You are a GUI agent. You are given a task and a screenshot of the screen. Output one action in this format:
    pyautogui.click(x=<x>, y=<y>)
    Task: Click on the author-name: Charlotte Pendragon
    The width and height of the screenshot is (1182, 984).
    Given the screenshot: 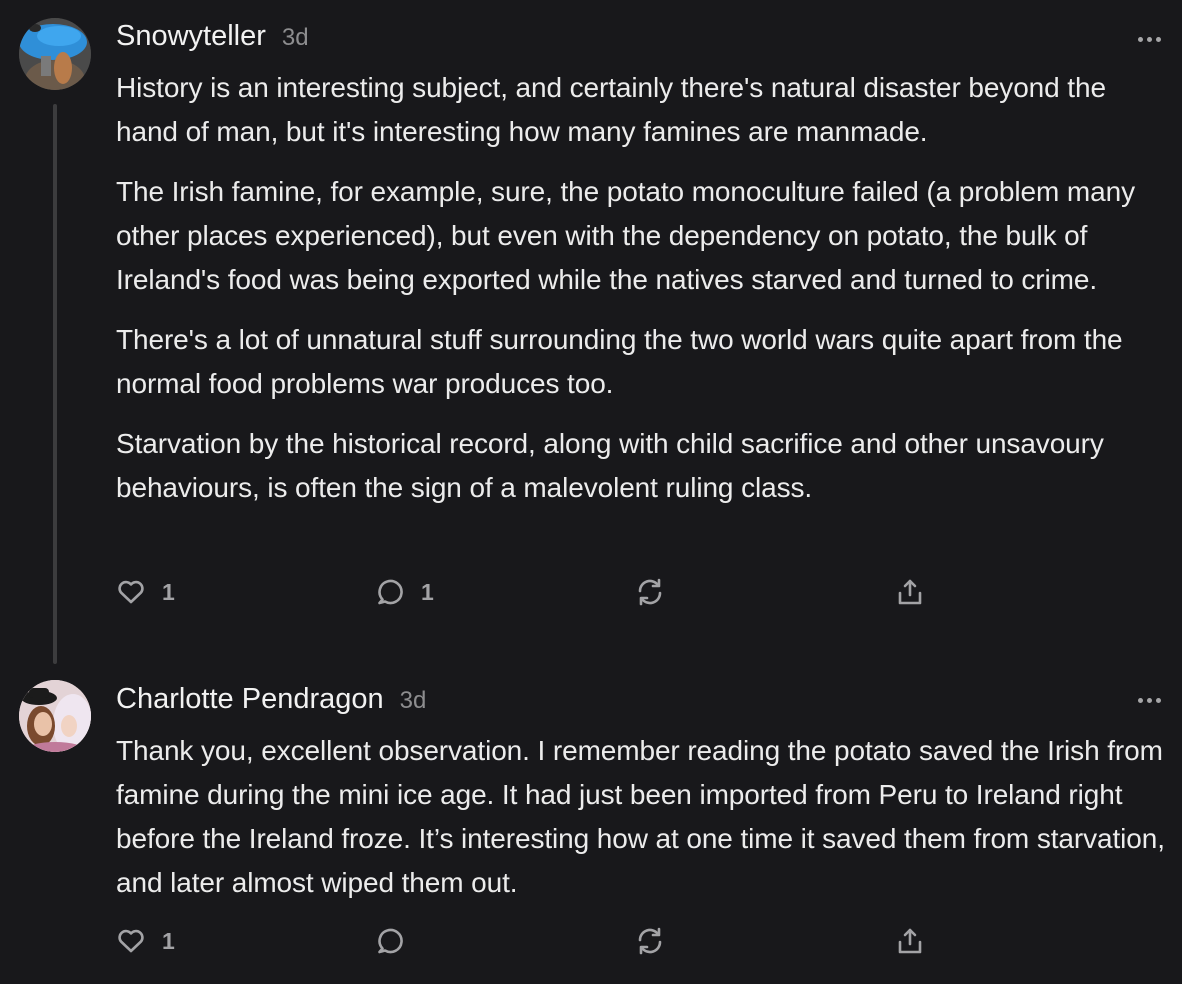 What is the action you would take?
    pyautogui.click(x=250, y=699)
    